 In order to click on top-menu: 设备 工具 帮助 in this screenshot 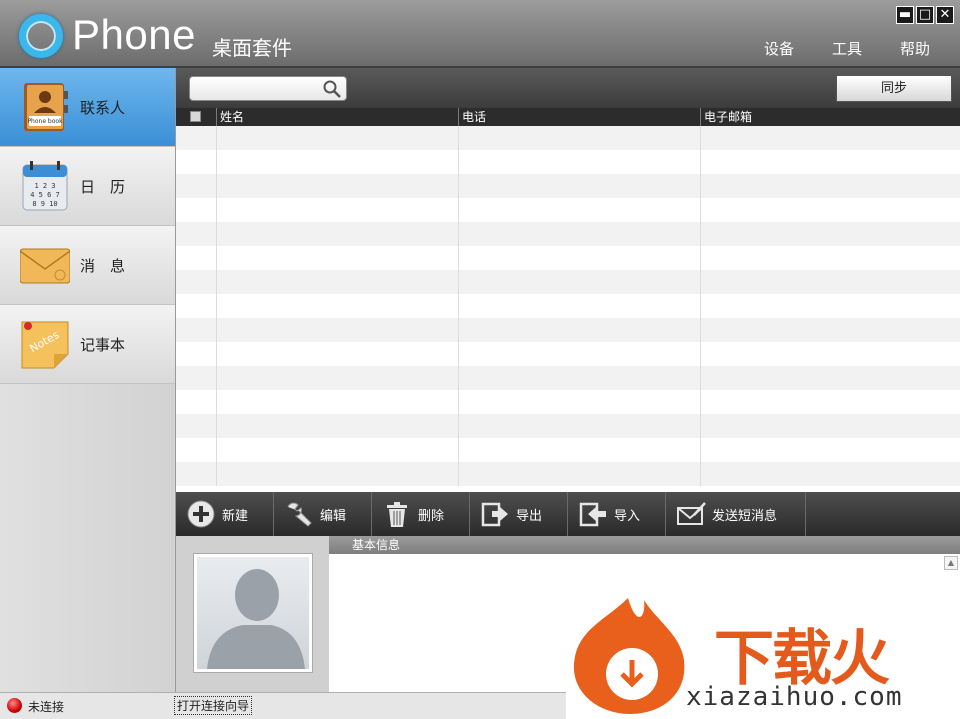, I will do `click(847, 48)`.